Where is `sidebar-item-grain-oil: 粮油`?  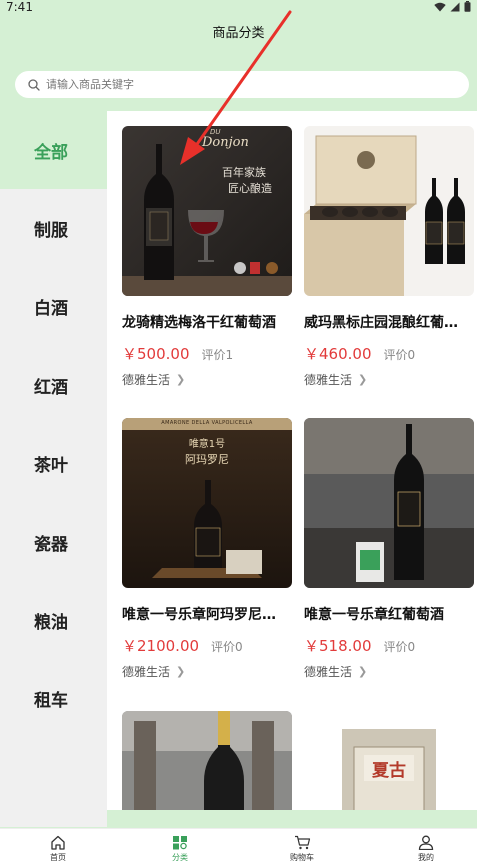 sidebar-item-grain-oil: 粮油 is located at coordinates (53, 620).